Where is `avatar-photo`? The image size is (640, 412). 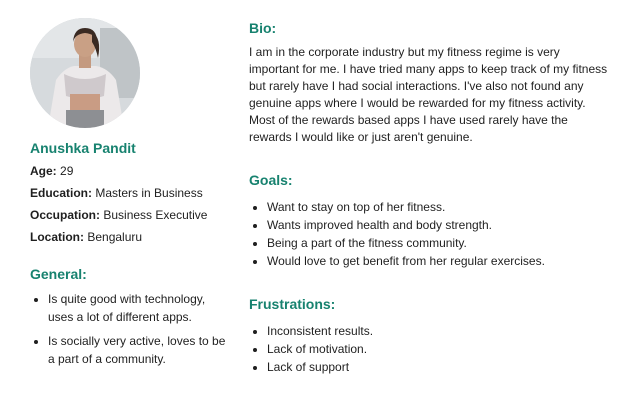
avatar-photo is located at coordinates (85, 73).